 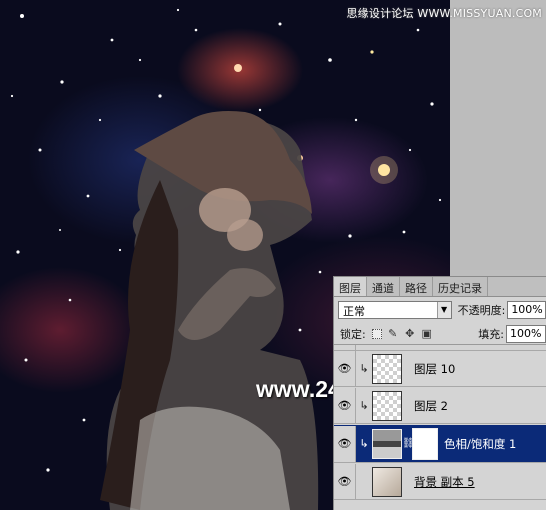 What do you see at coordinates (353, 334) in the screenshot?
I see `lock-label: 锁定:` at bounding box center [353, 334].